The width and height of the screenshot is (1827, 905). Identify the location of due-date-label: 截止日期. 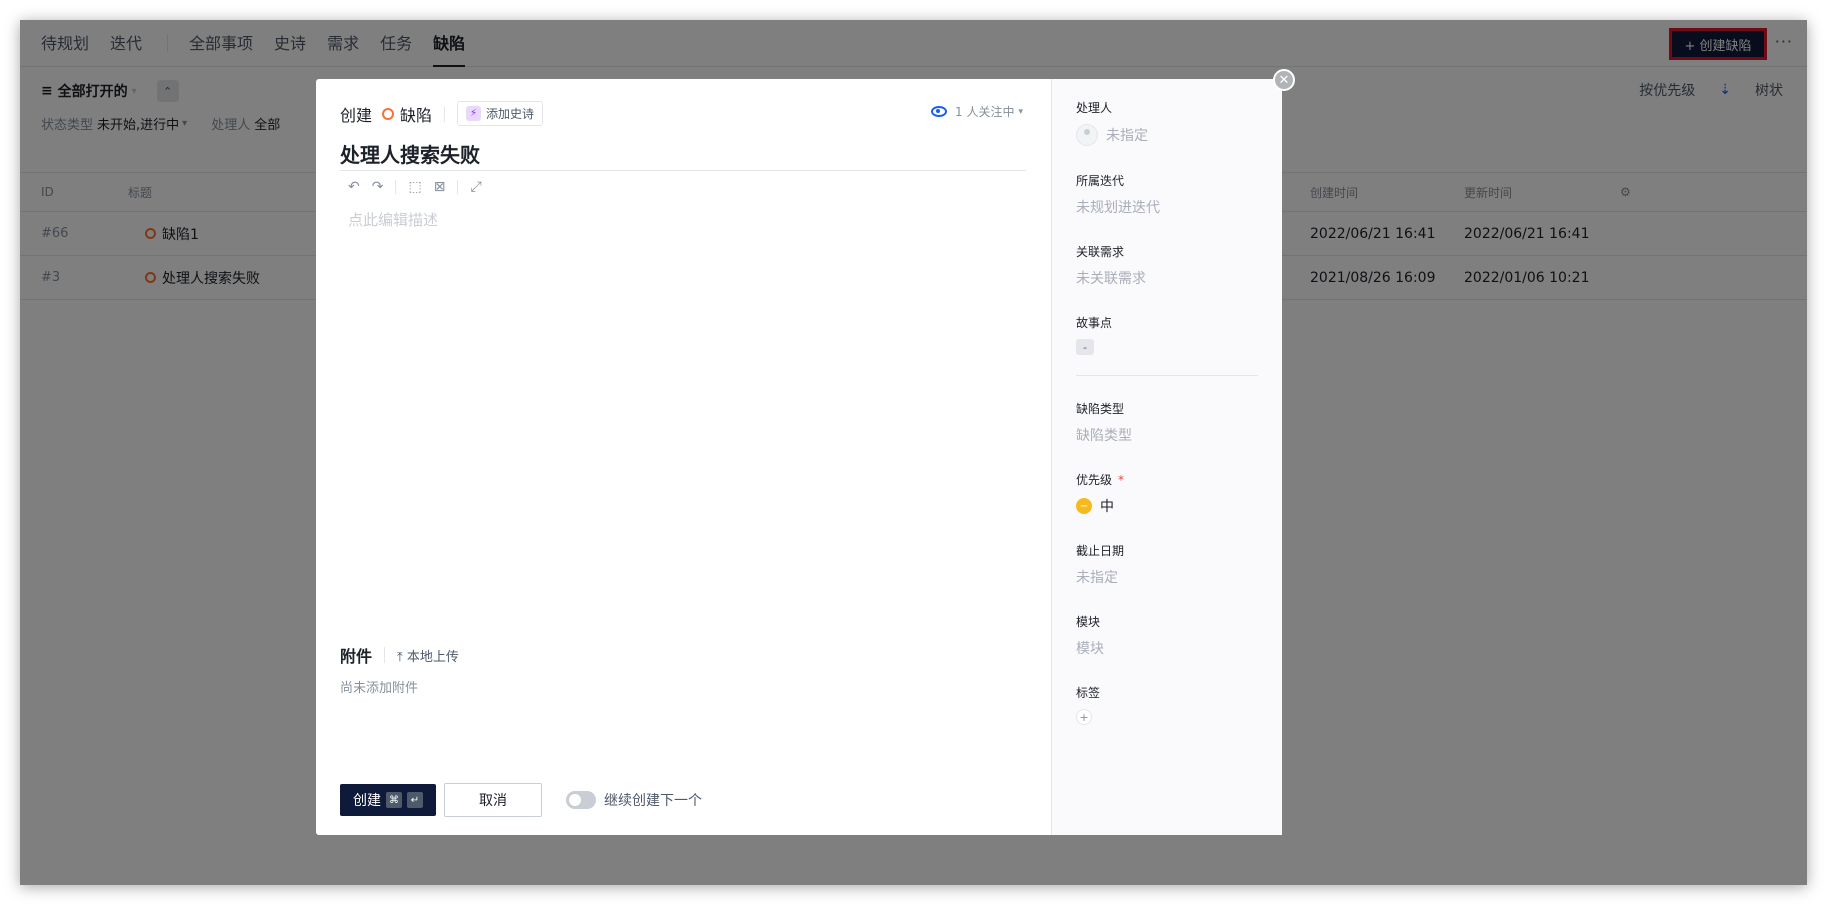
(1100, 551).